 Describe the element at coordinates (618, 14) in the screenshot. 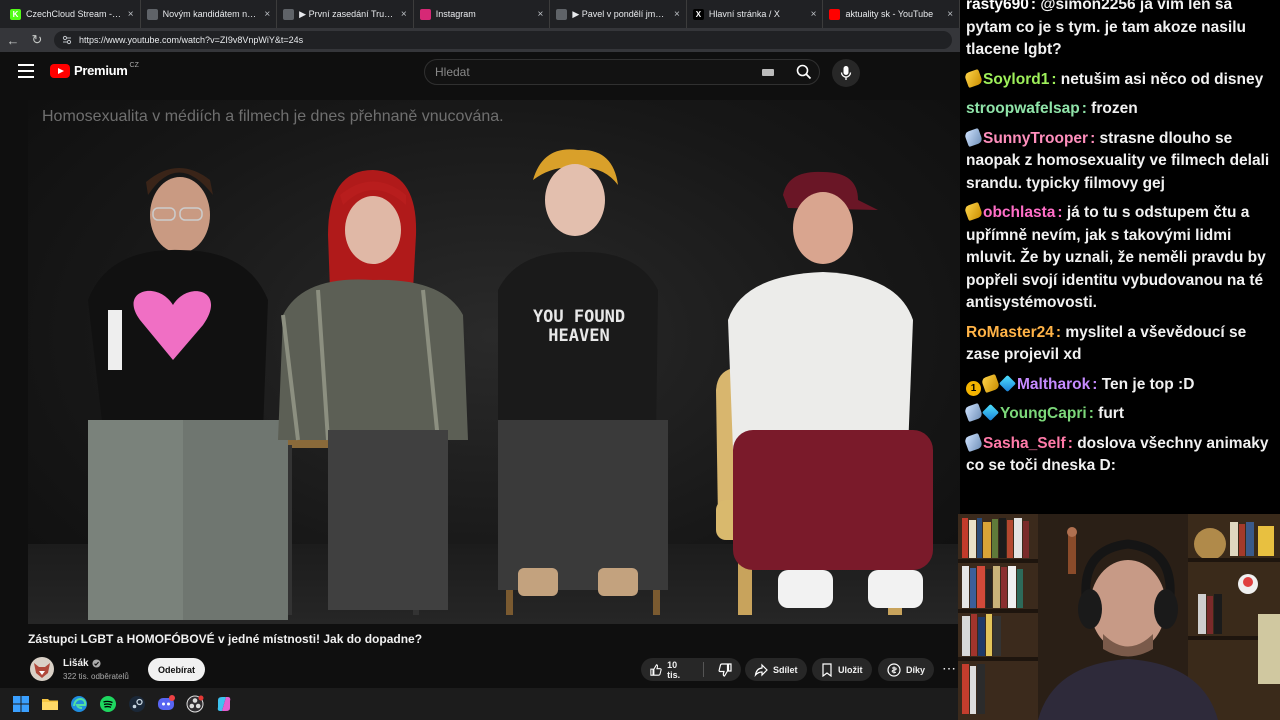

I see `browser-tab: ▶ Pavel v pondělí jmenuje Čes ×` at that location.